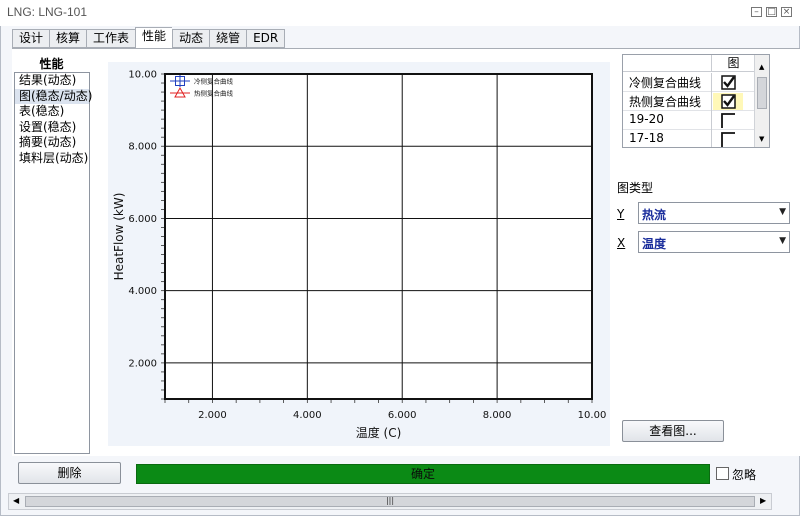 The height and width of the screenshot is (516, 800). Describe the element at coordinates (68, 38) in the screenshot. I see `tab-rating: 核算` at that location.